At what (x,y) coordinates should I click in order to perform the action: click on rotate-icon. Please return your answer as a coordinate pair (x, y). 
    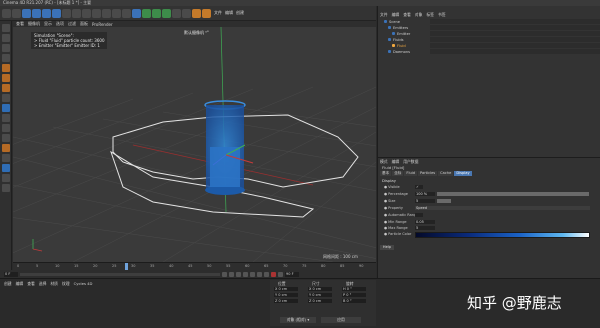
    Looking at the image, I should click on (56, 13).